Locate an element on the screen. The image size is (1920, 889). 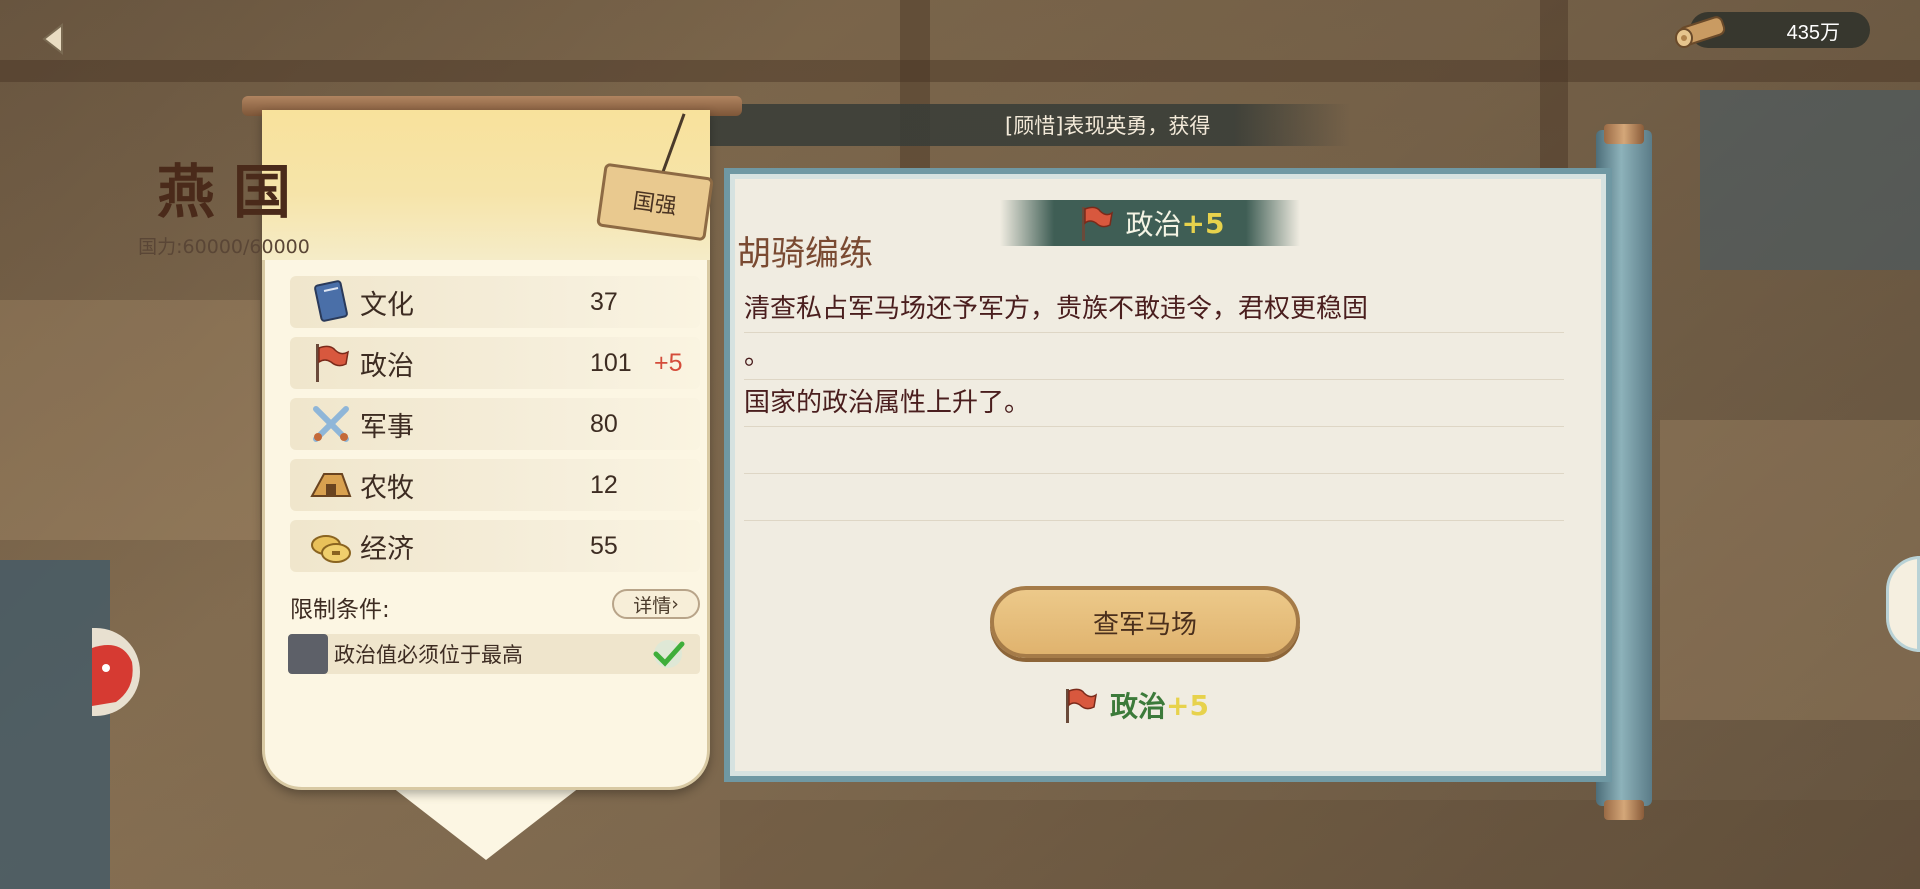
investigate-stables-button: 查军马场 is located at coordinates (1145, 622).